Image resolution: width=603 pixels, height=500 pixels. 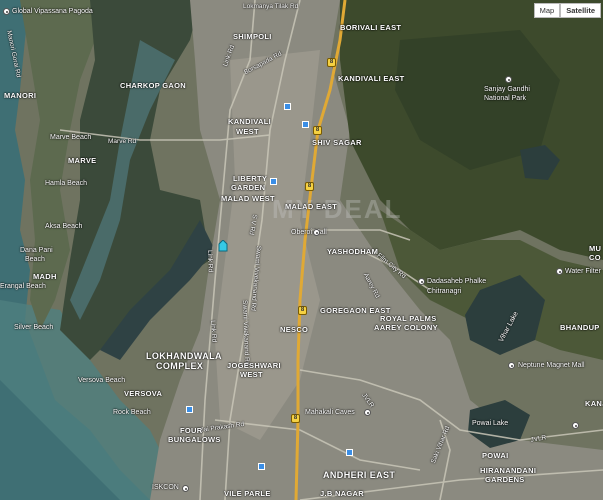 What do you see at coordinates (34, 327) in the screenshot?
I see `label-silver-beach: Silver Beach` at bounding box center [34, 327].